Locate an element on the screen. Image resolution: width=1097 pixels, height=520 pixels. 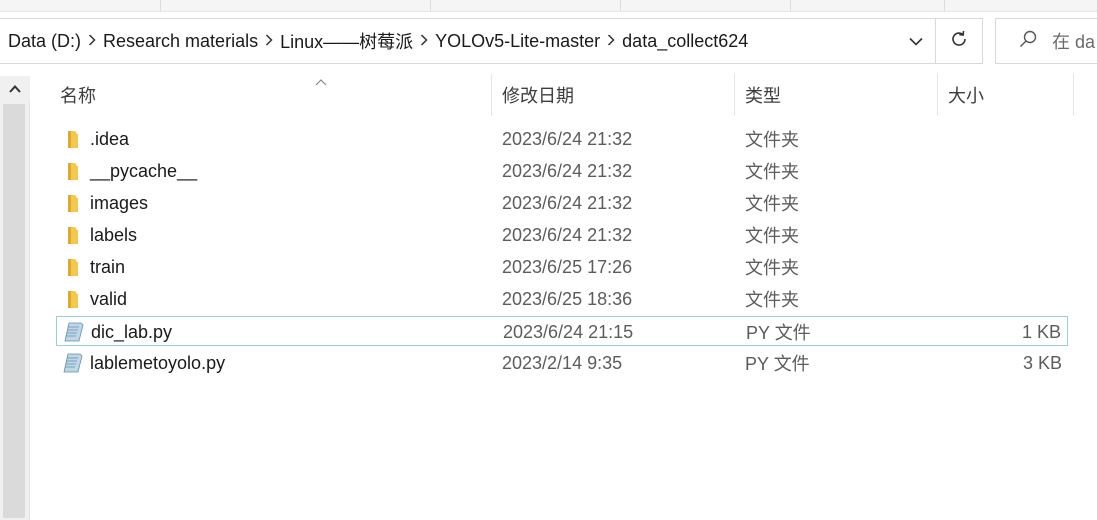
file-size: 1 KB is located at coordinates (1041, 331).